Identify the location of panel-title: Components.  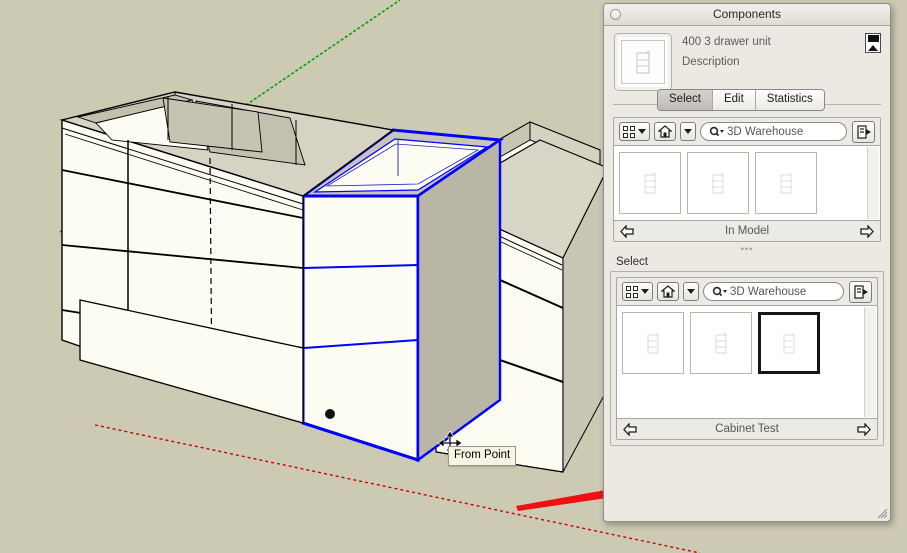
(747, 14).